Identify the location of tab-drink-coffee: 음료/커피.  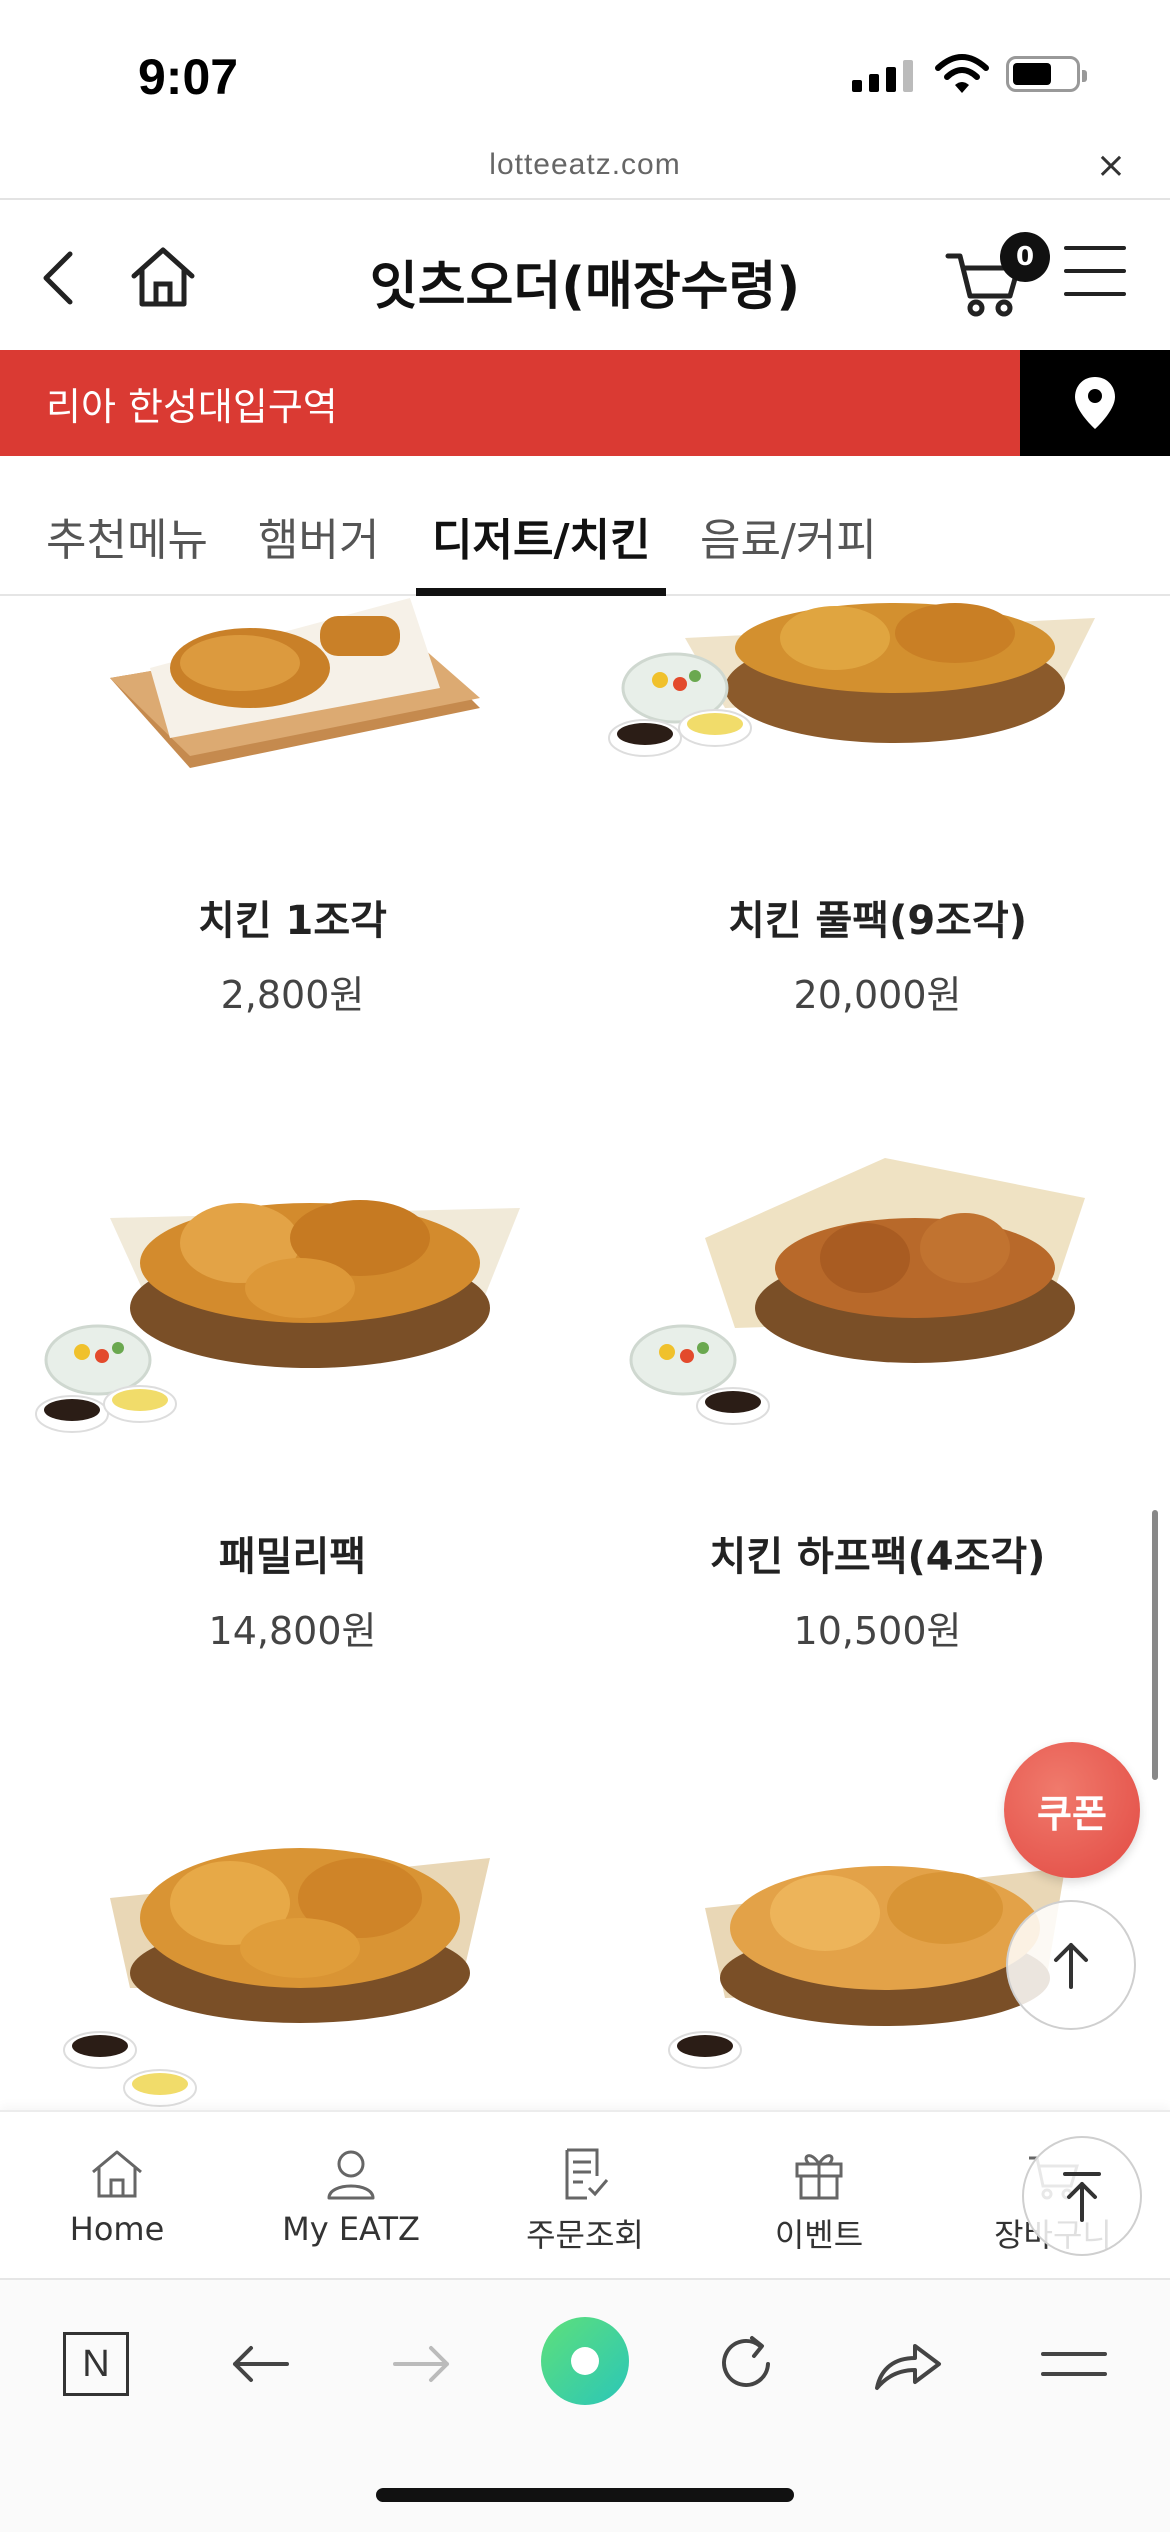
(788, 550).